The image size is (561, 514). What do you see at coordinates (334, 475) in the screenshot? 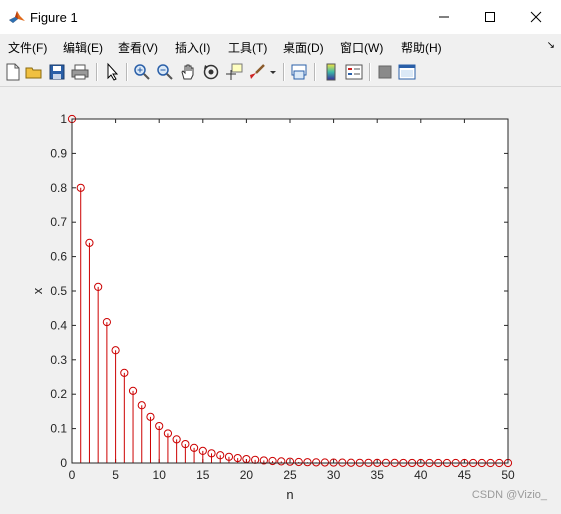
I see `x-tick-label: 30` at bounding box center [334, 475].